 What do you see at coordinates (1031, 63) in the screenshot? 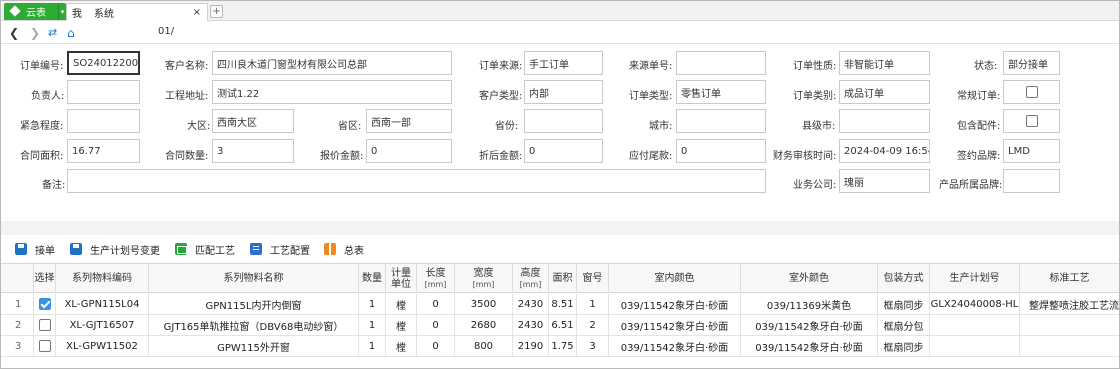
I see `status-field: 部分接单` at bounding box center [1031, 63].